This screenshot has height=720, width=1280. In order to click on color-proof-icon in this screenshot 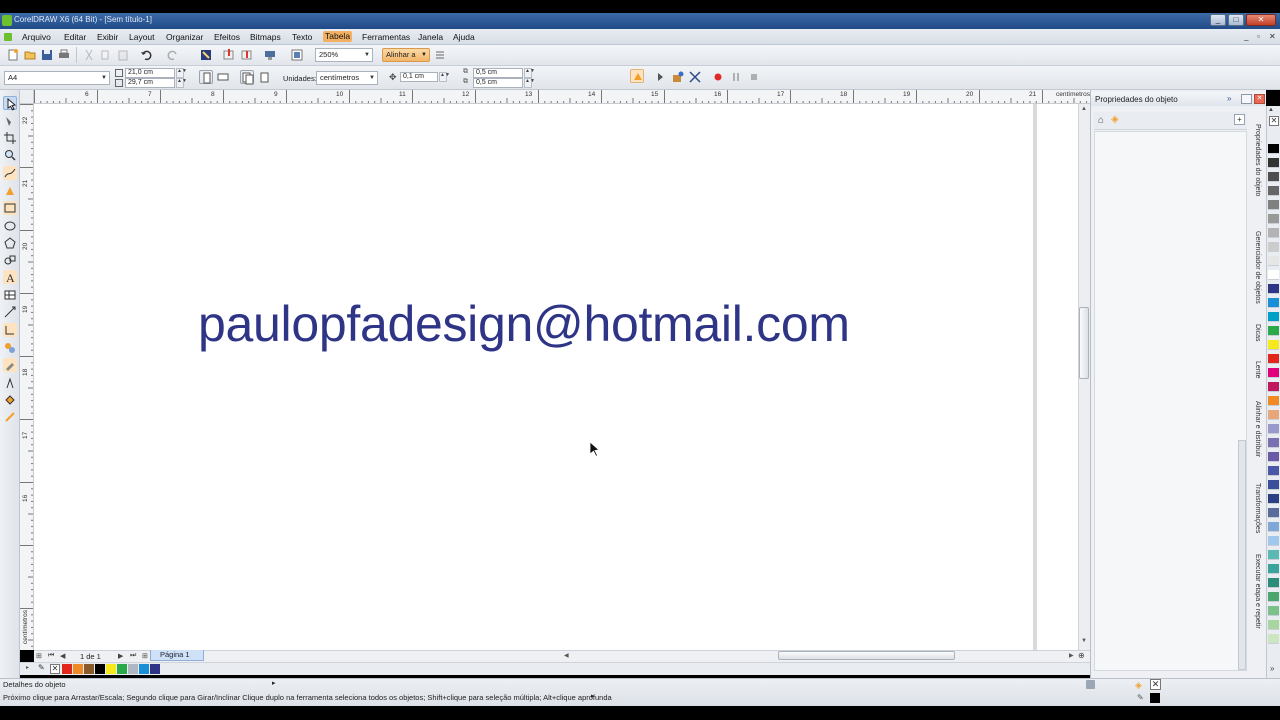, I will do `click(1090, 684)`.